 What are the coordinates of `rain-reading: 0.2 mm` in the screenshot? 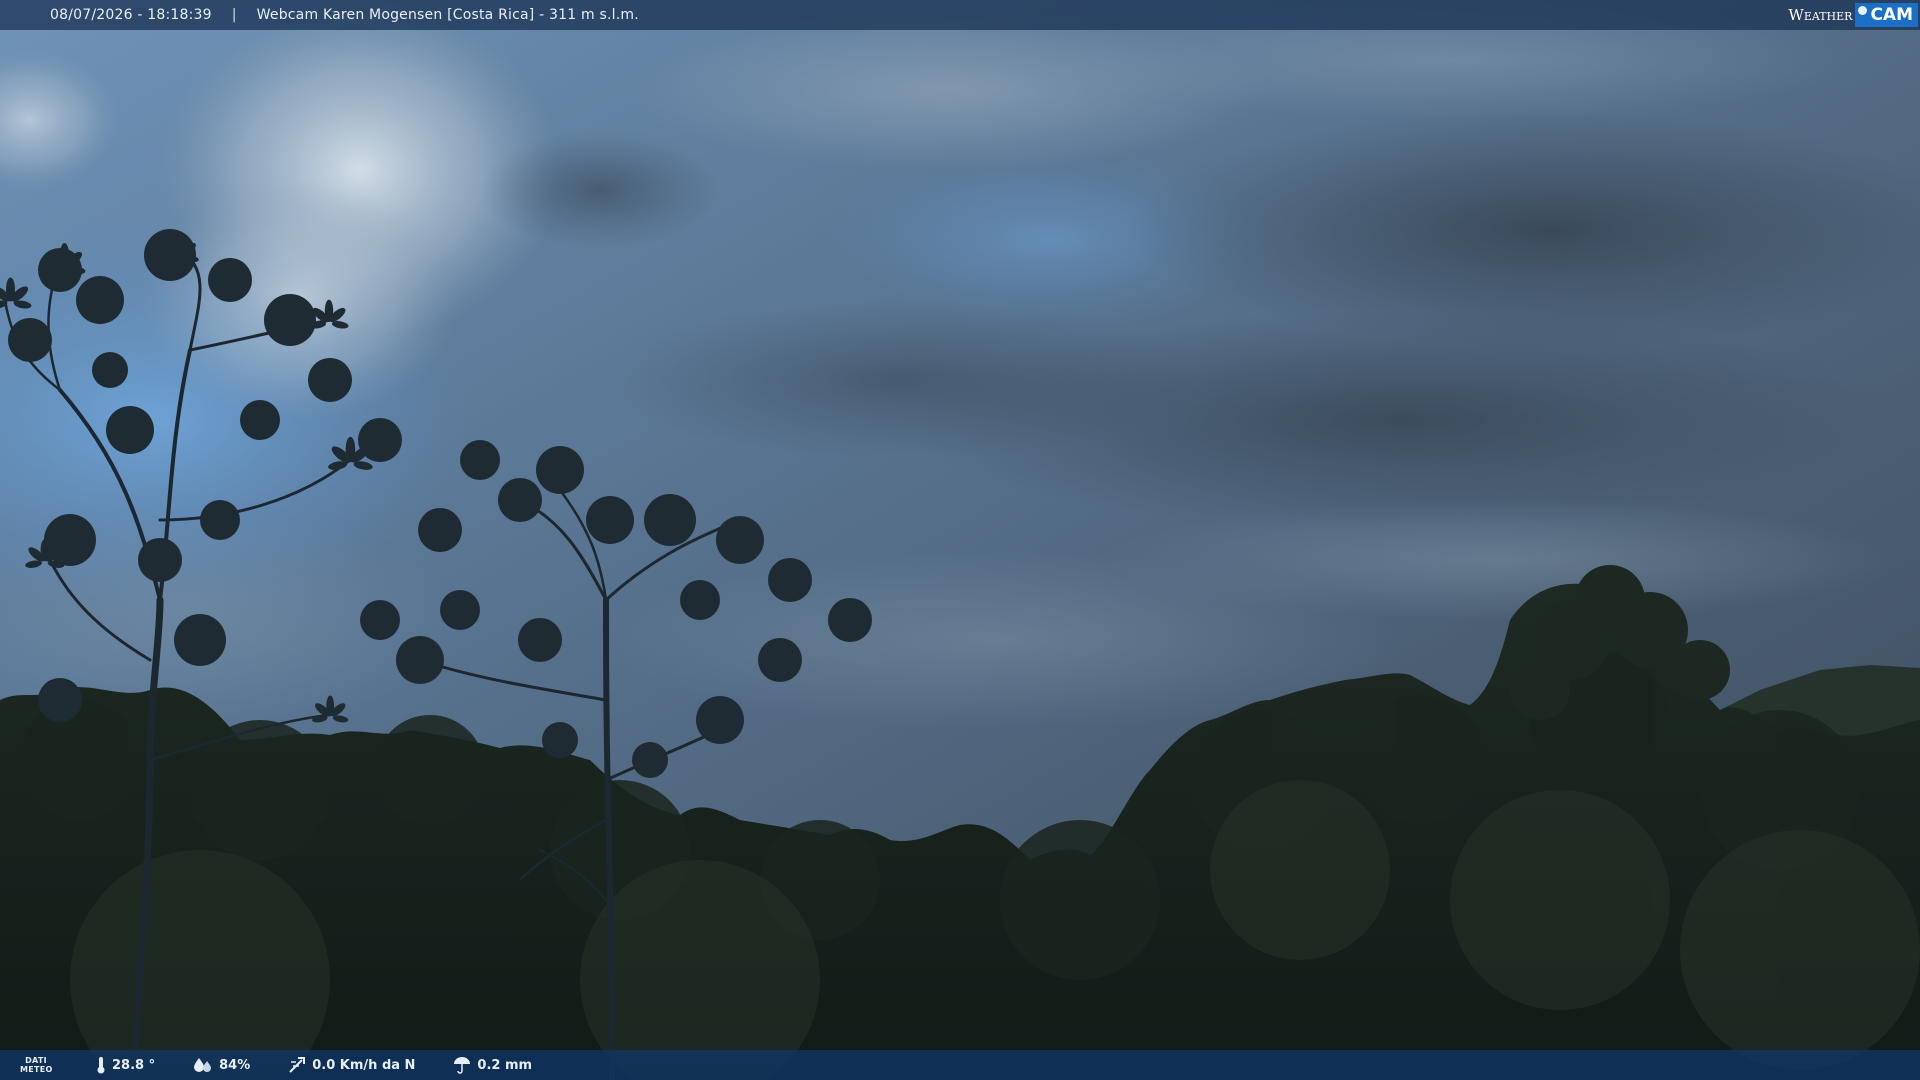 It's located at (492, 1065).